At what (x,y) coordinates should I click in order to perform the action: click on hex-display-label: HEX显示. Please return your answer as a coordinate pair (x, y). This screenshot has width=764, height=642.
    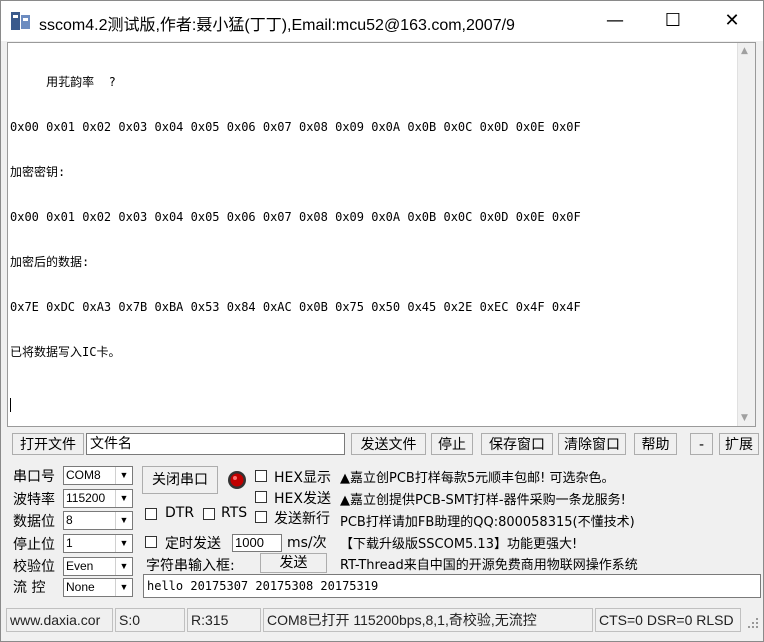
    Looking at the image, I should click on (302, 478).